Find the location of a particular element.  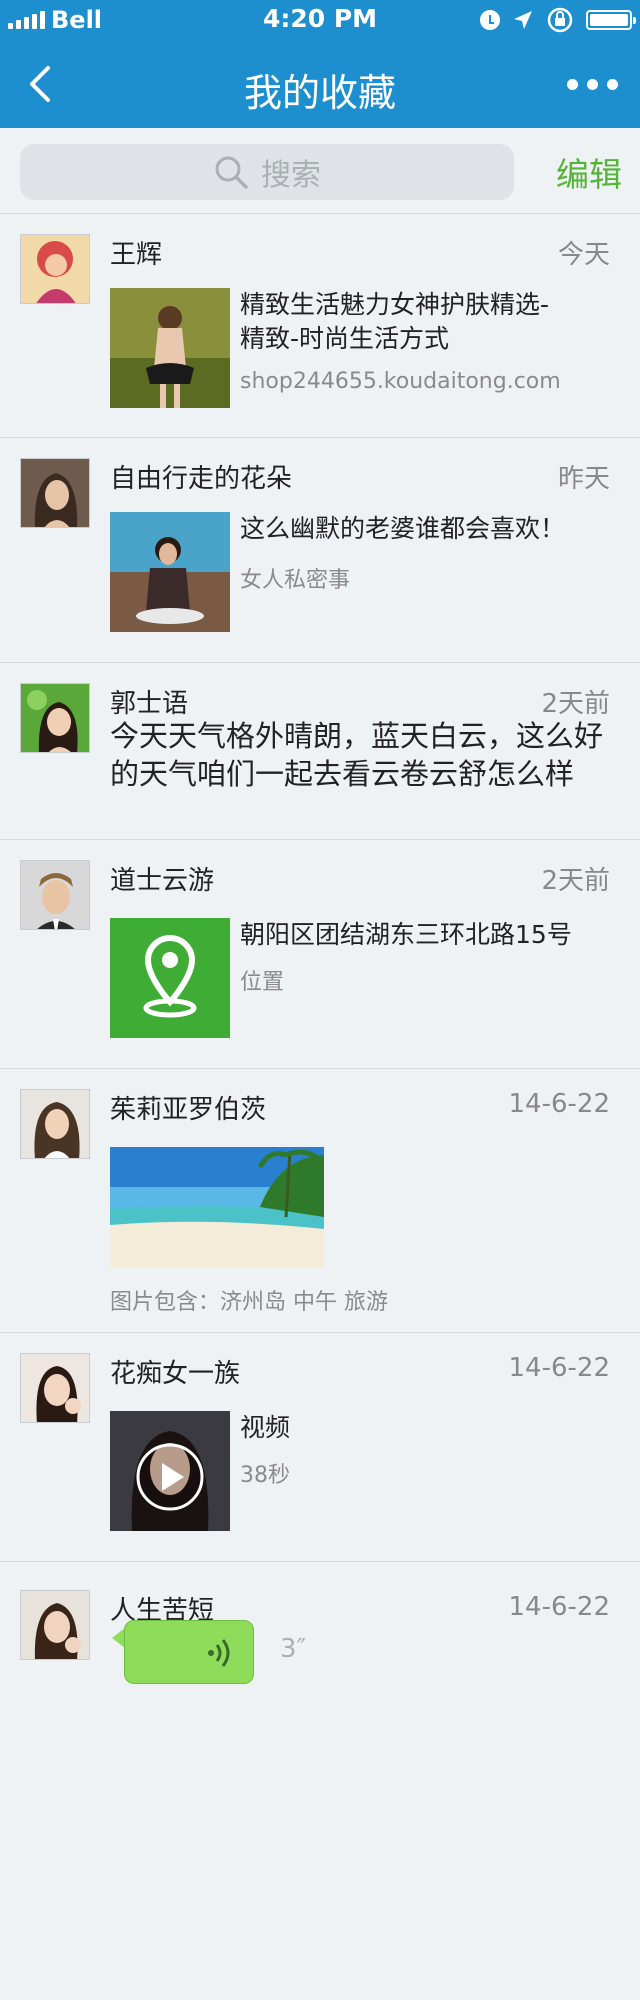

rotation-lock-icon is located at coordinates (560, 20).